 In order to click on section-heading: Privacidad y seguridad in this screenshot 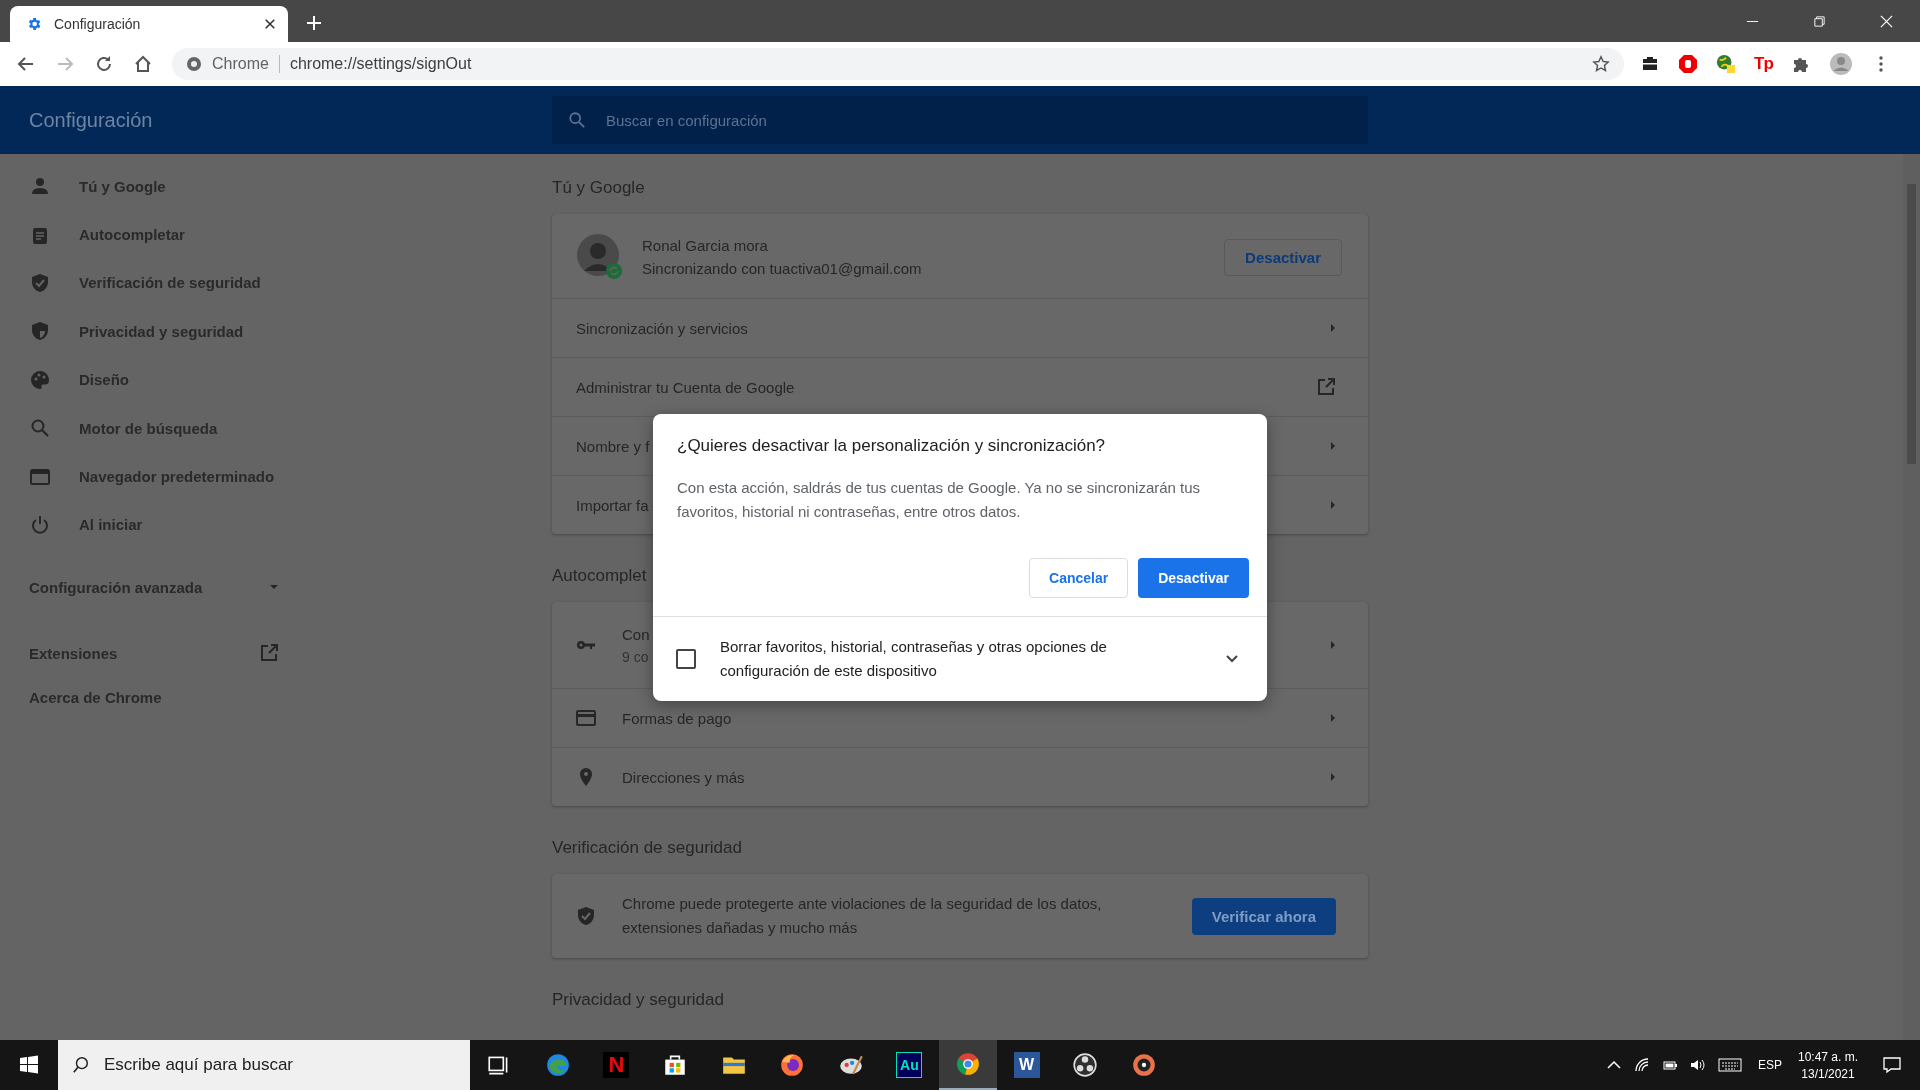, I will do `click(638, 1000)`.